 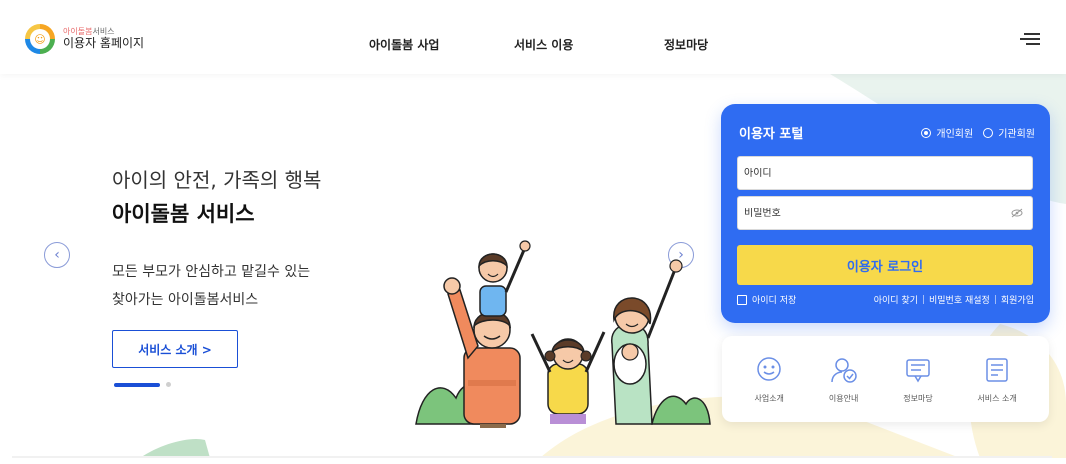 I want to click on nav-childcare-business: 아이돌봄 사업, so click(x=404, y=44).